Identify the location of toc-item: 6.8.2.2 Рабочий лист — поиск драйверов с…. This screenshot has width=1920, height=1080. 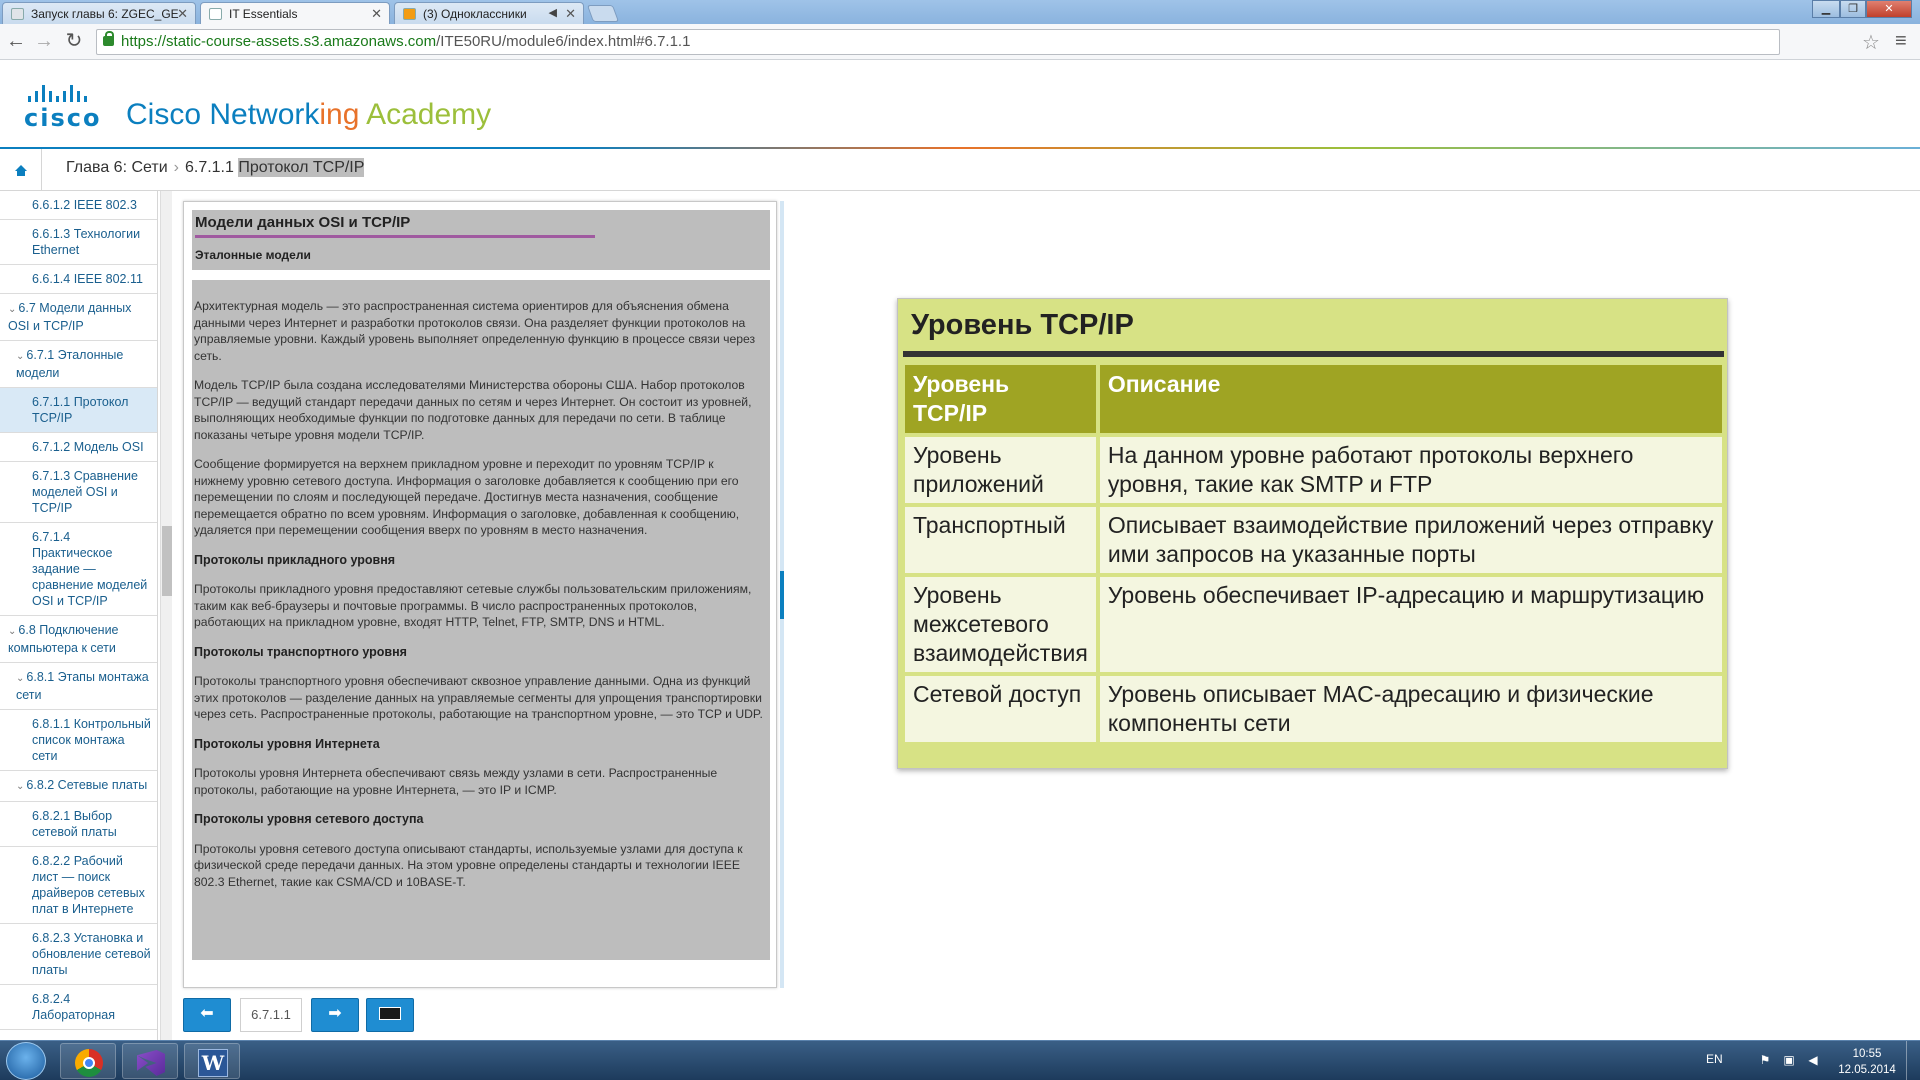
(78, 885).